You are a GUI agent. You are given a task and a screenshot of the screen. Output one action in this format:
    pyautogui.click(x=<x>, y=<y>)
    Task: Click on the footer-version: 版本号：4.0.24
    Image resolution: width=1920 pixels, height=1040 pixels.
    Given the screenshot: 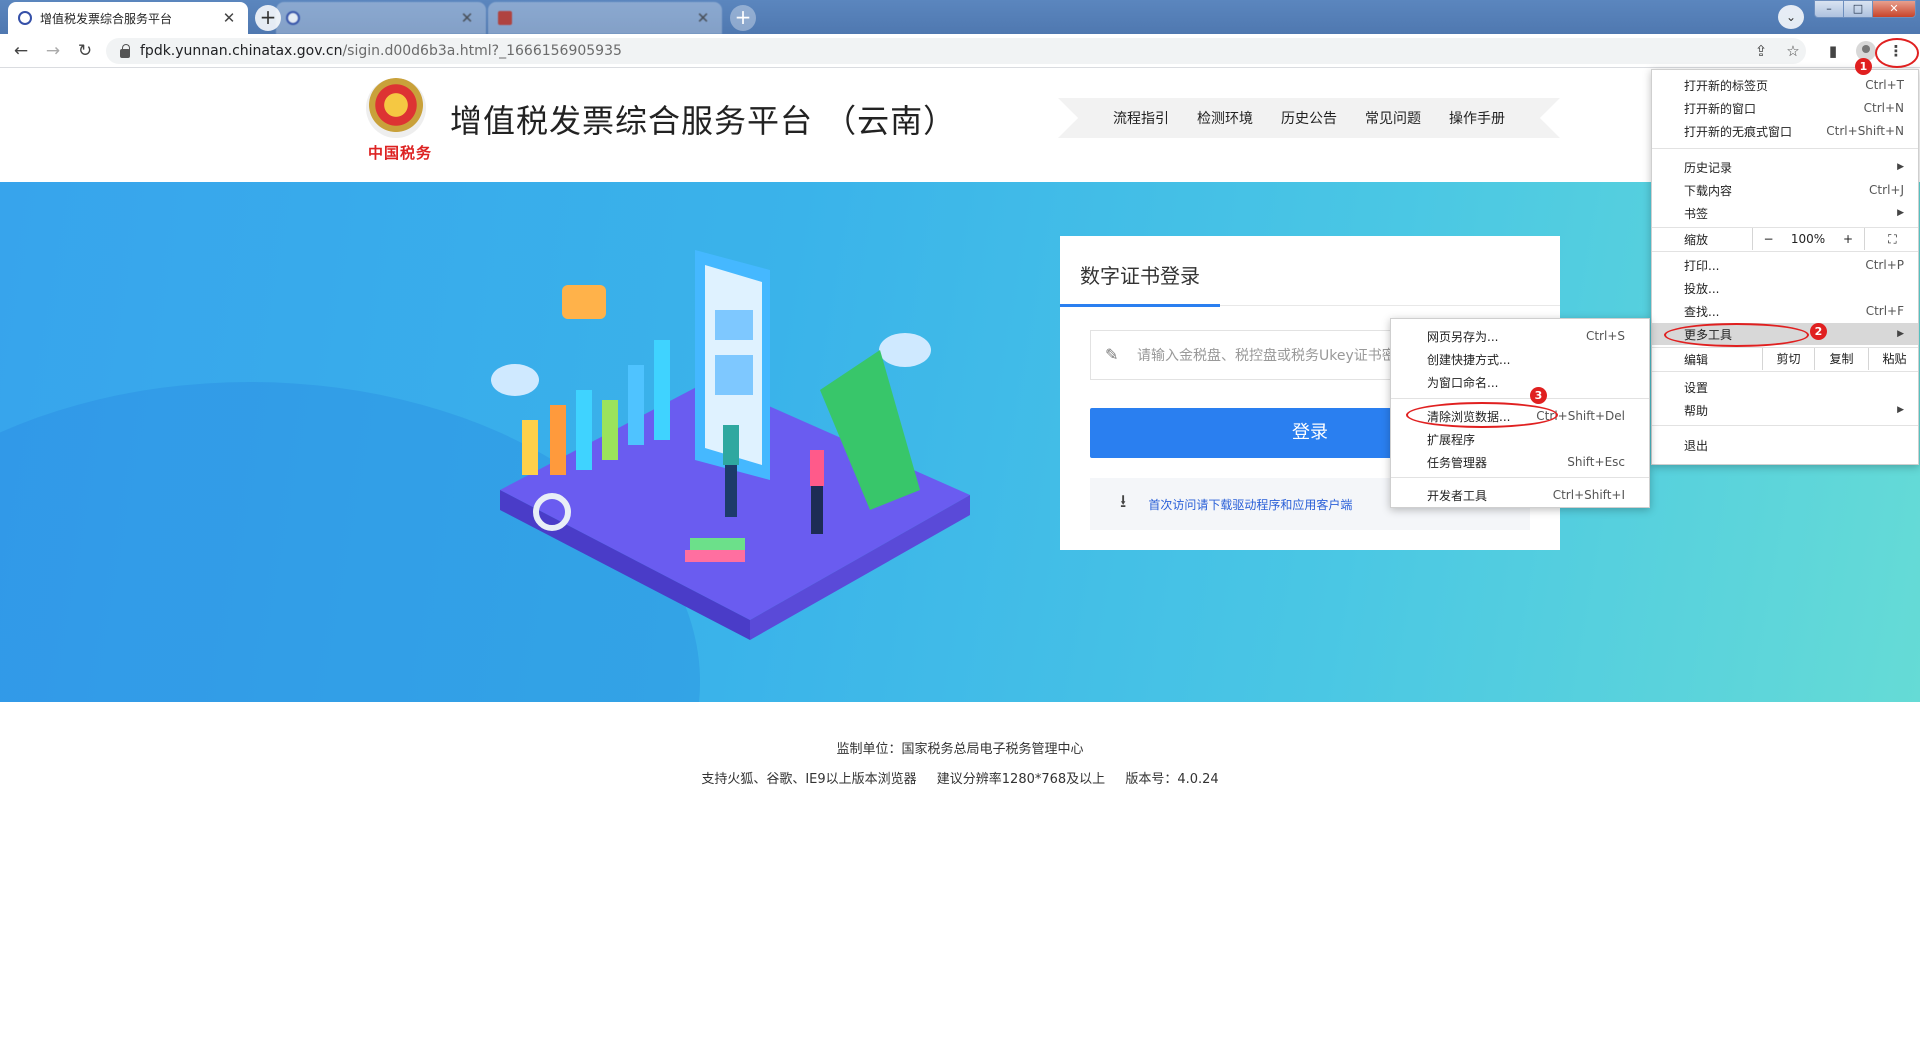 What is the action you would take?
    pyautogui.click(x=1172, y=779)
    